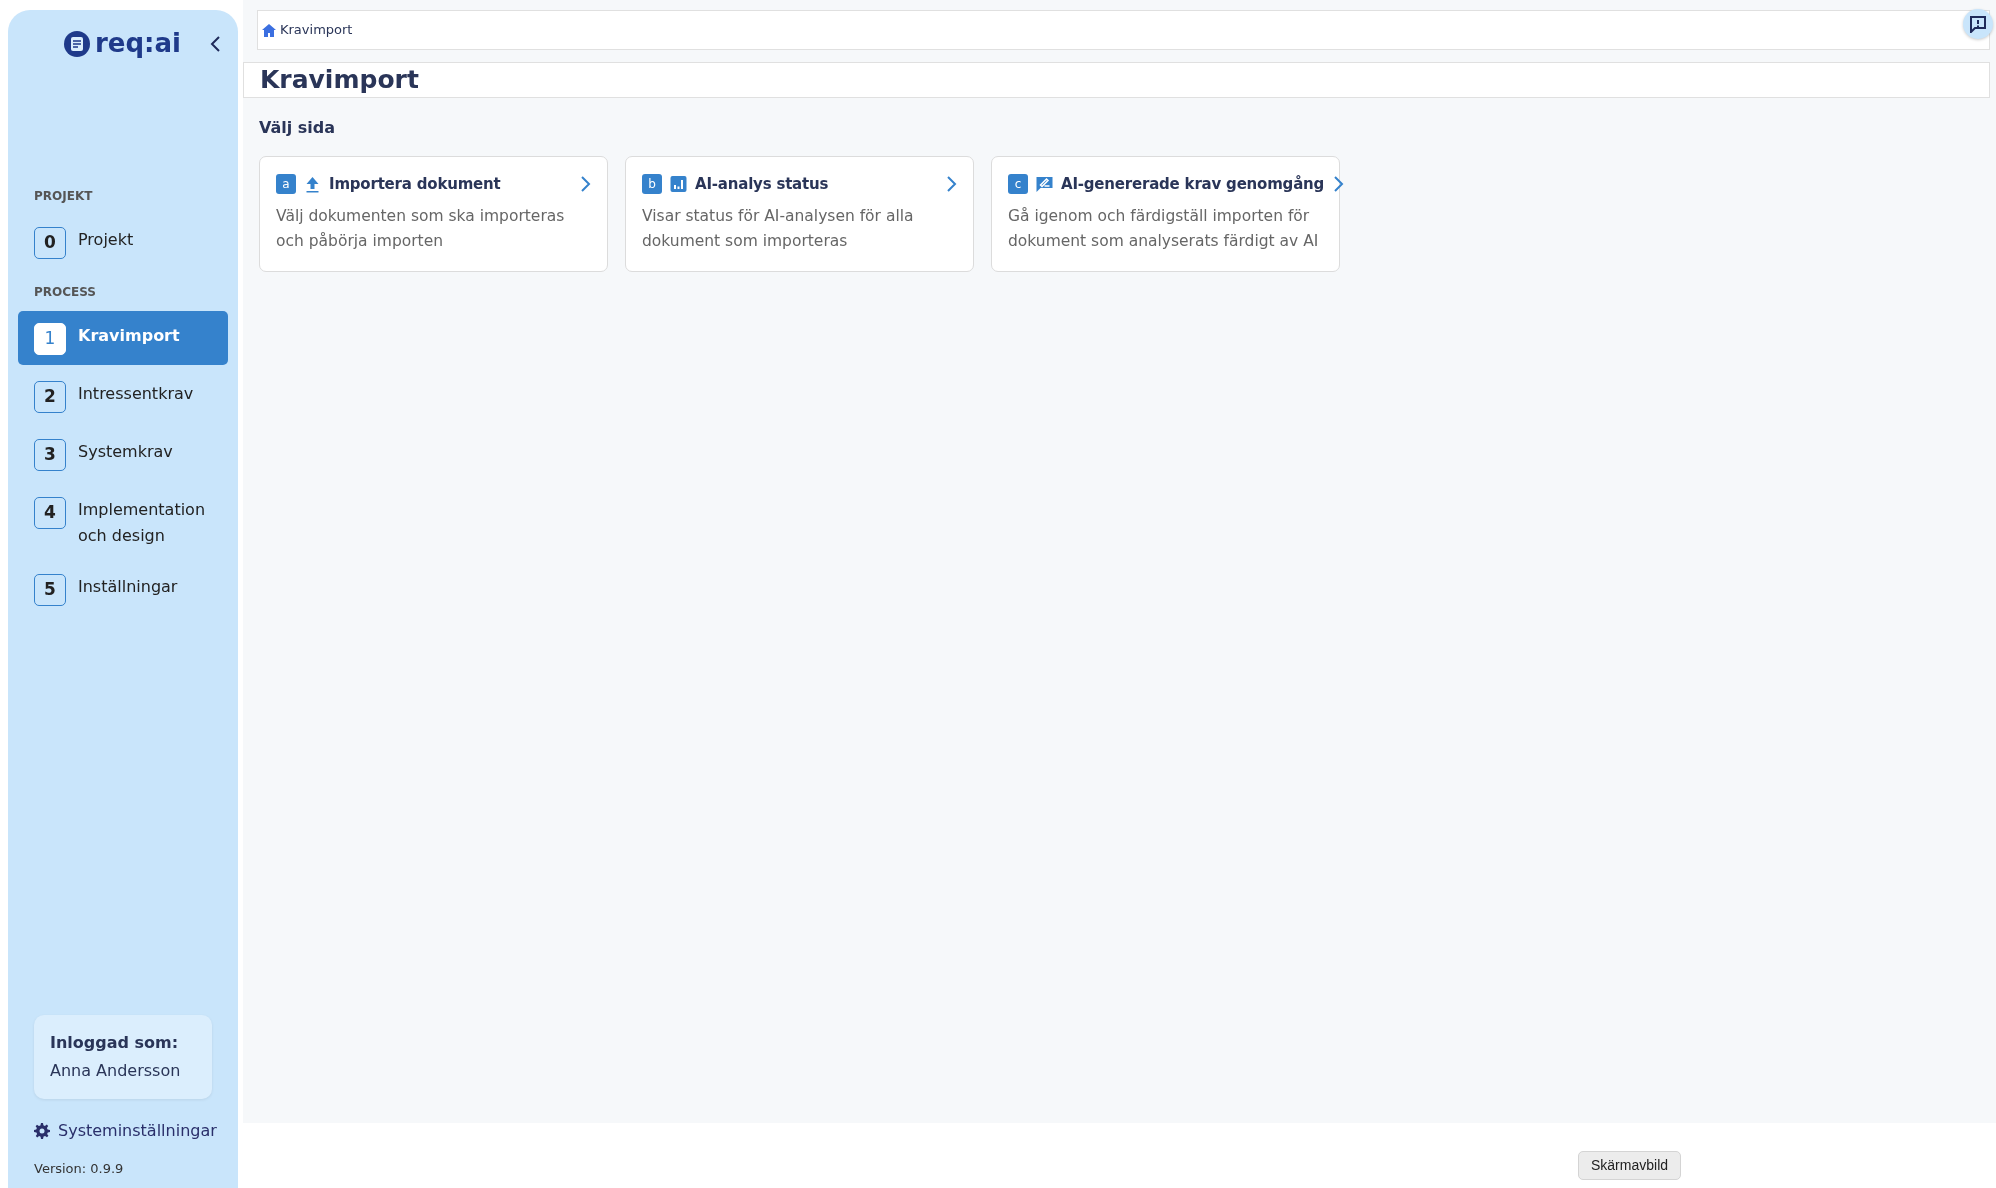  What do you see at coordinates (123, 242) in the screenshot?
I see `nav-item: 0 Projekt` at bounding box center [123, 242].